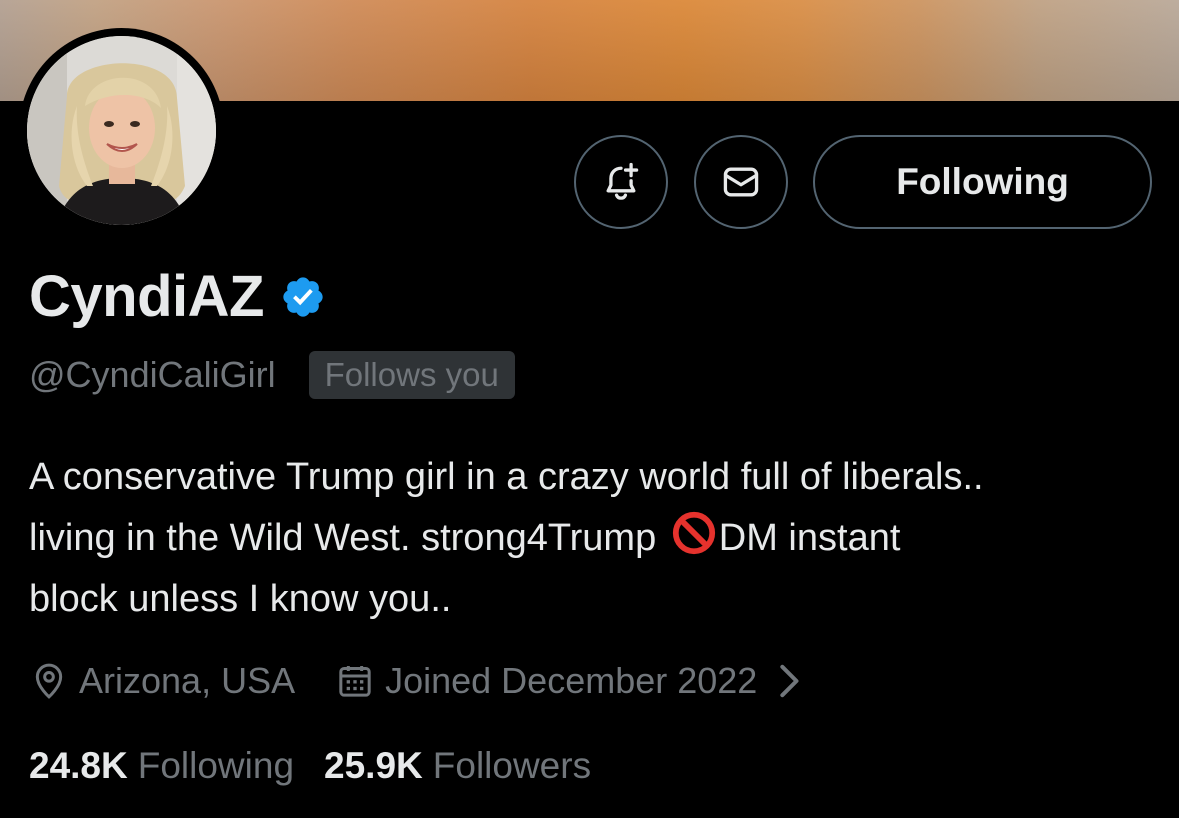 The width and height of the screenshot is (1179, 818). What do you see at coordinates (789, 681) in the screenshot?
I see `chevron-right-icon` at bounding box center [789, 681].